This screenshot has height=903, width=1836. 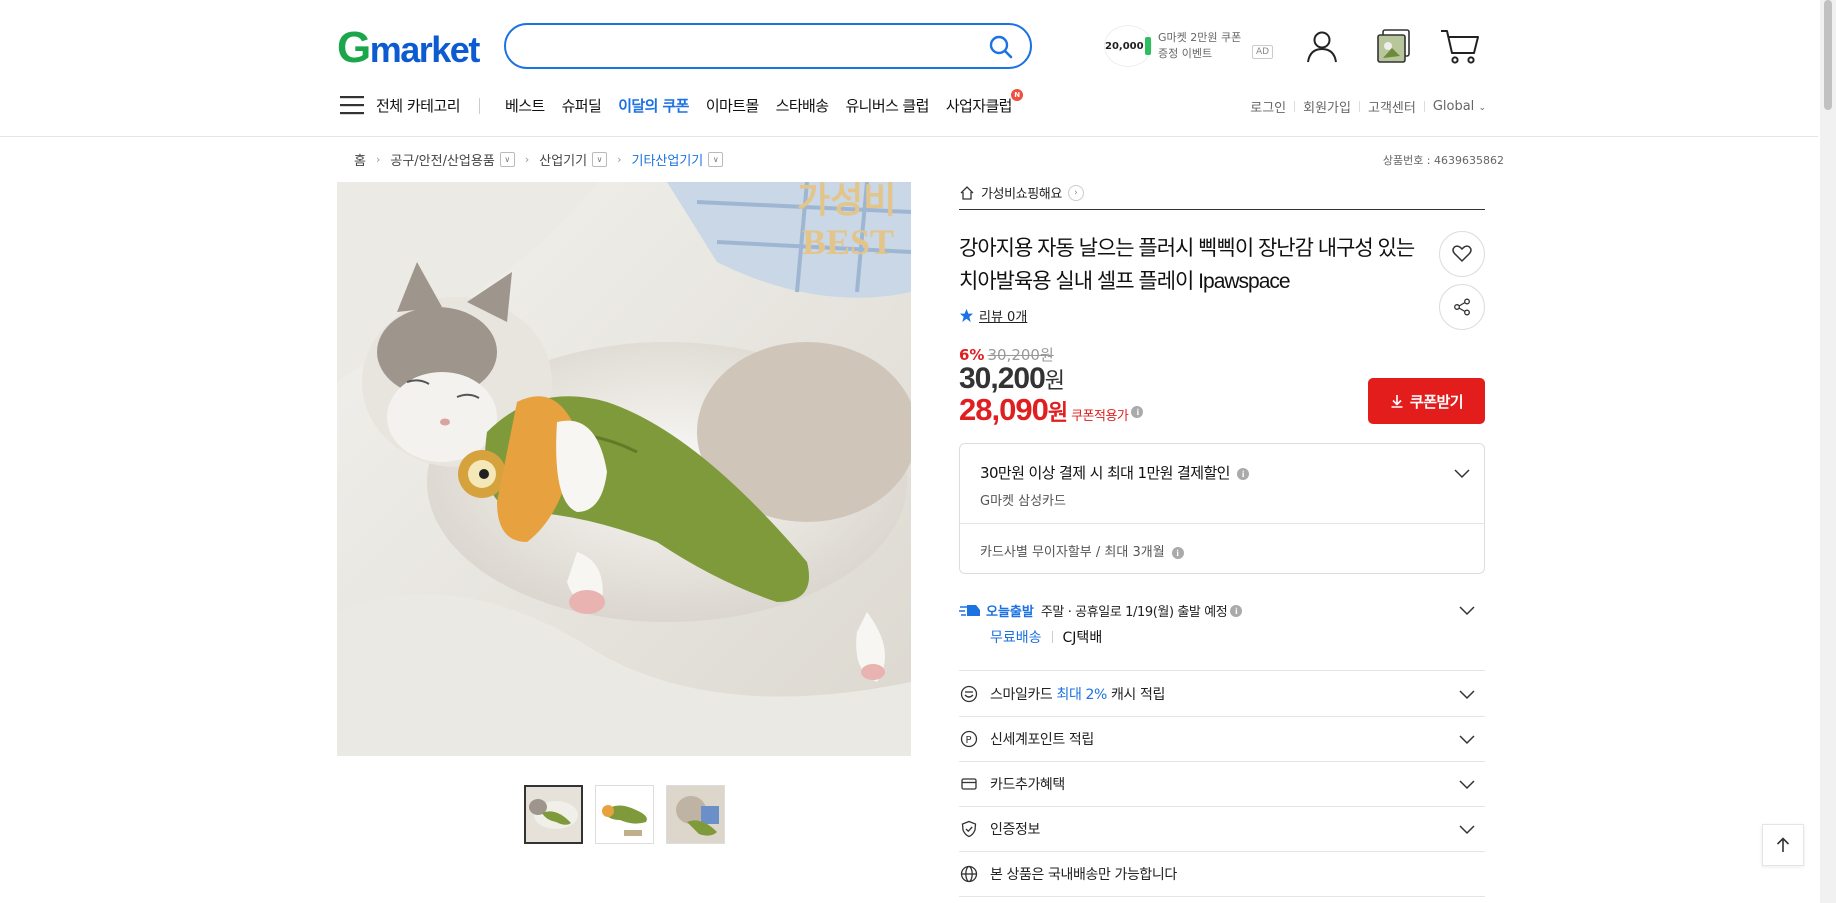 What do you see at coordinates (969, 610) in the screenshot?
I see `delivery-truck-icon` at bounding box center [969, 610].